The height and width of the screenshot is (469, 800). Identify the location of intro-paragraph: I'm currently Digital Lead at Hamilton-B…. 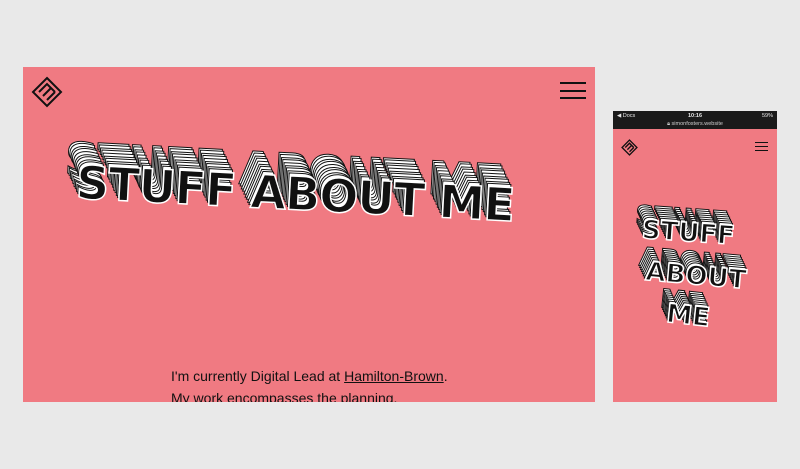
(321, 383).